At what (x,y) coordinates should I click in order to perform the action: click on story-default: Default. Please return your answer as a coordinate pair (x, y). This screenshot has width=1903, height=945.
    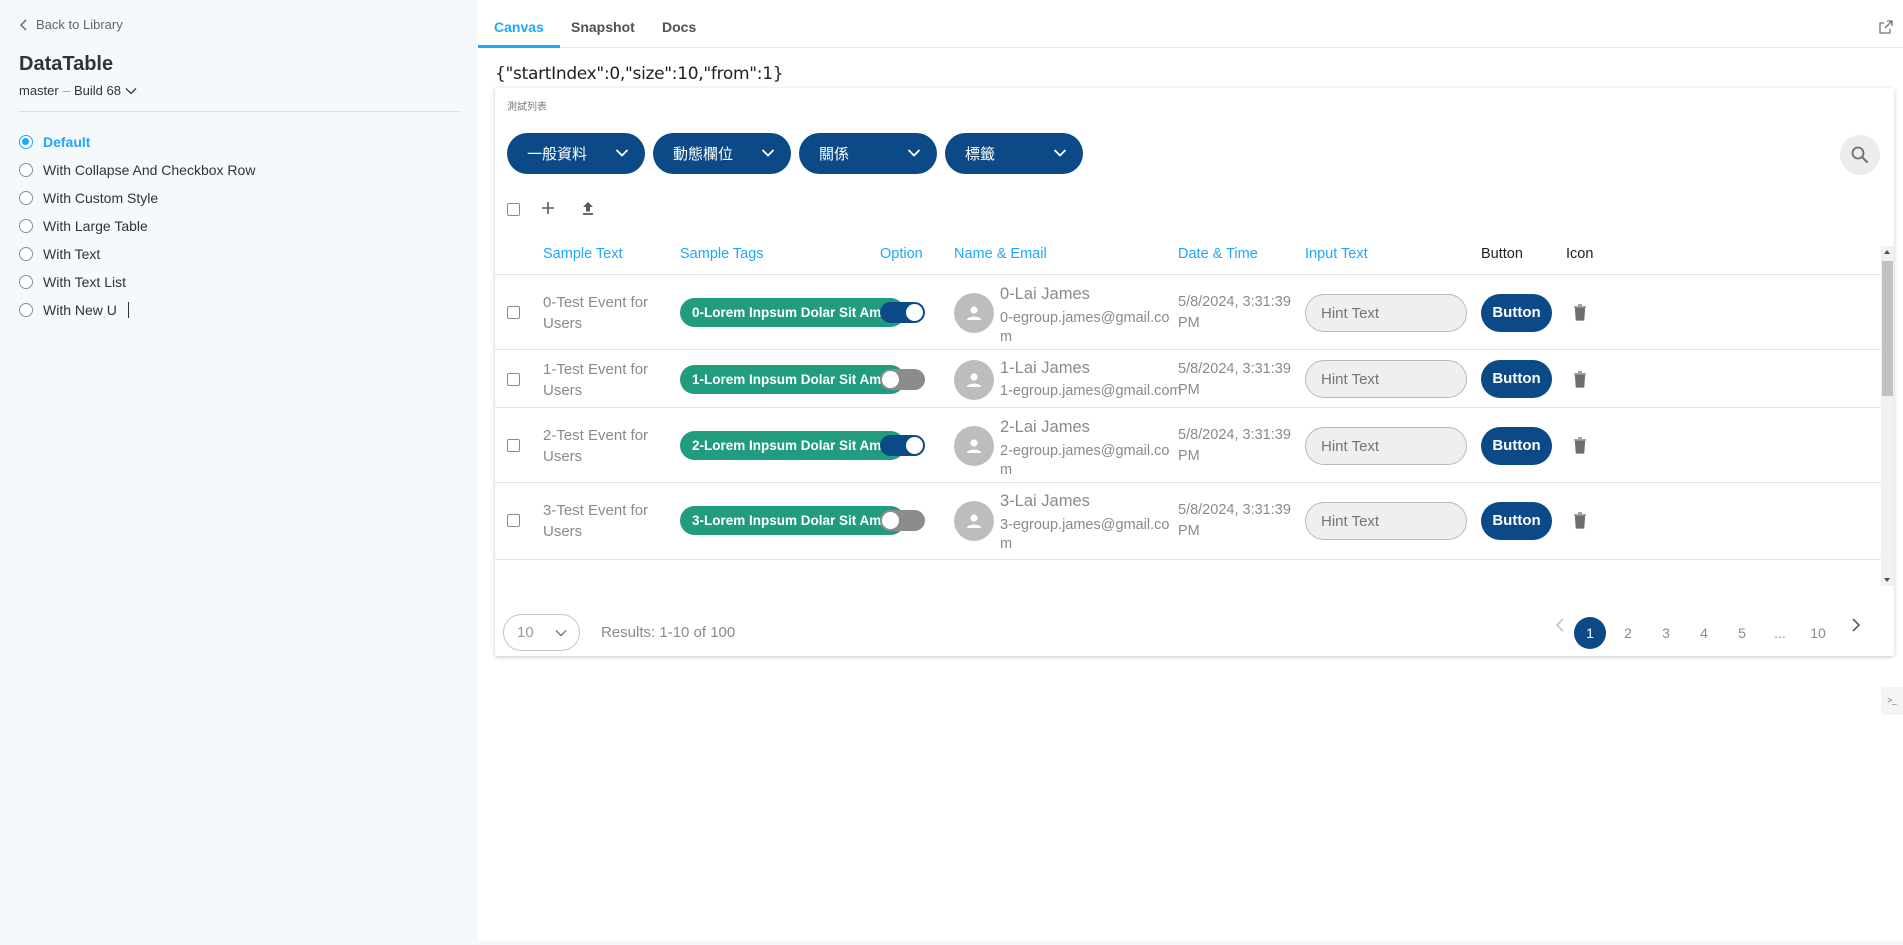
    Looking at the image, I should click on (137, 142).